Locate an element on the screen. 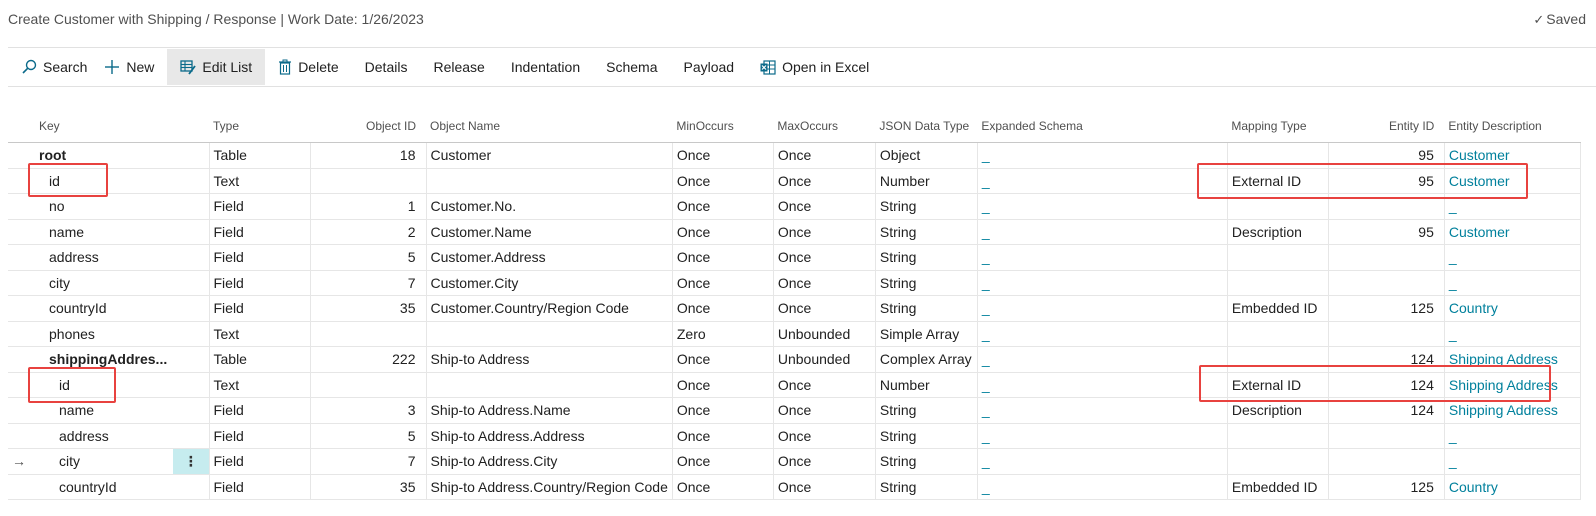 This screenshot has width=1596, height=516. object-id-cell: 7 is located at coordinates (368, 283).